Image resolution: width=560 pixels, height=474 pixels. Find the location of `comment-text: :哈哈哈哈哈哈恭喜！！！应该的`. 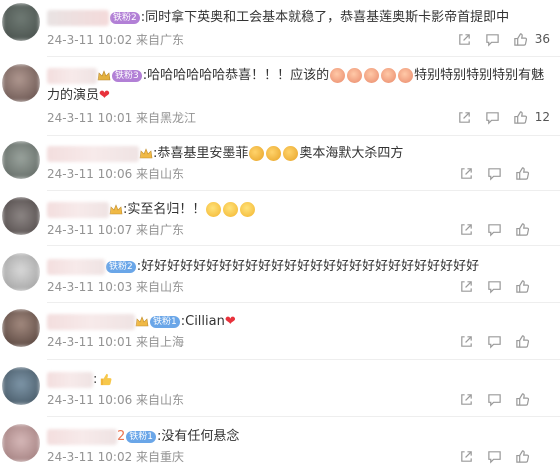

comment-text: :哈哈哈哈哈哈恭喜！！！应该的 is located at coordinates (236, 75).